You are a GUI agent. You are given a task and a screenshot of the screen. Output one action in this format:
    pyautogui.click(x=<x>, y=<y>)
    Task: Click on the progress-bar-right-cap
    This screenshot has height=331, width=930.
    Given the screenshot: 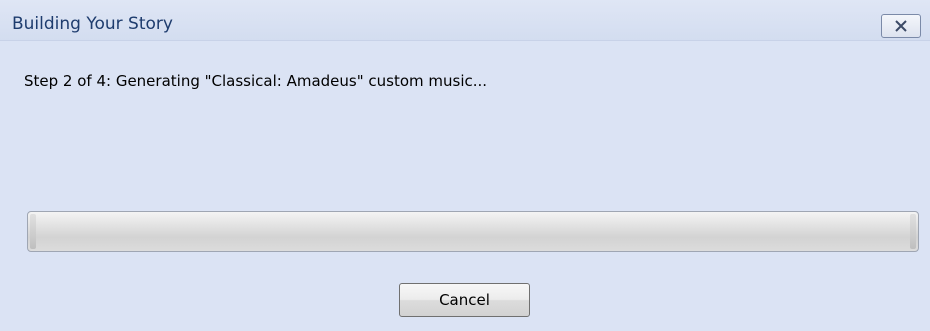 What is the action you would take?
    pyautogui.click(x=913, y=231)
    